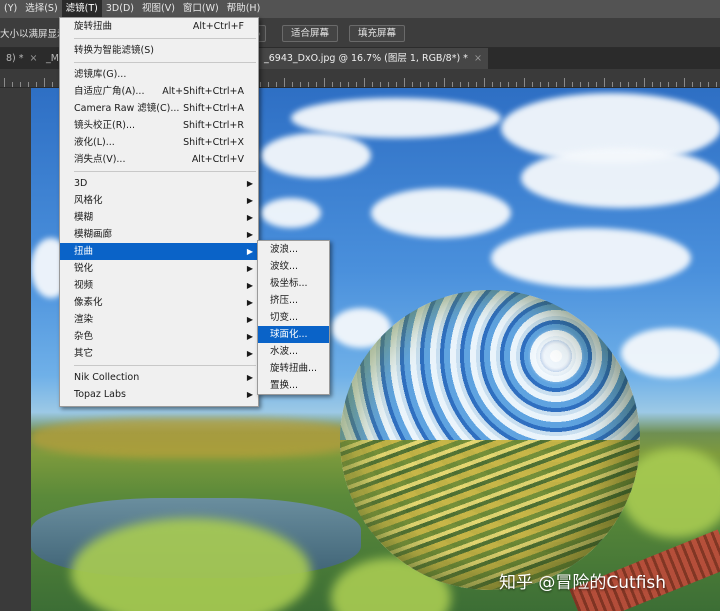 This screenshot has width=720, height=611. I want to click on menu-item-convert-smart: 转换为智能滤镜(S), so click(159, 50).